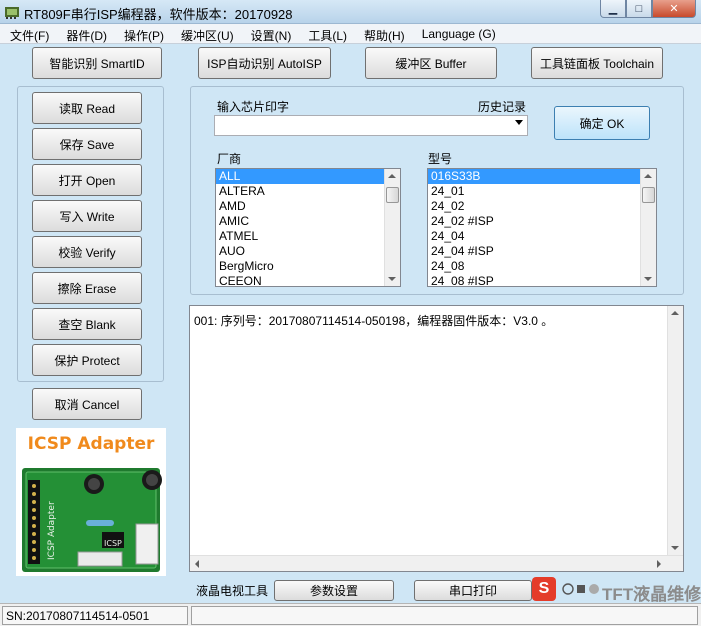 This screenshot has width=701, height=626. Describe the element at coordinates (383, 33) in the screenshot. I see `menu-help: 帮助(H)` at that location.